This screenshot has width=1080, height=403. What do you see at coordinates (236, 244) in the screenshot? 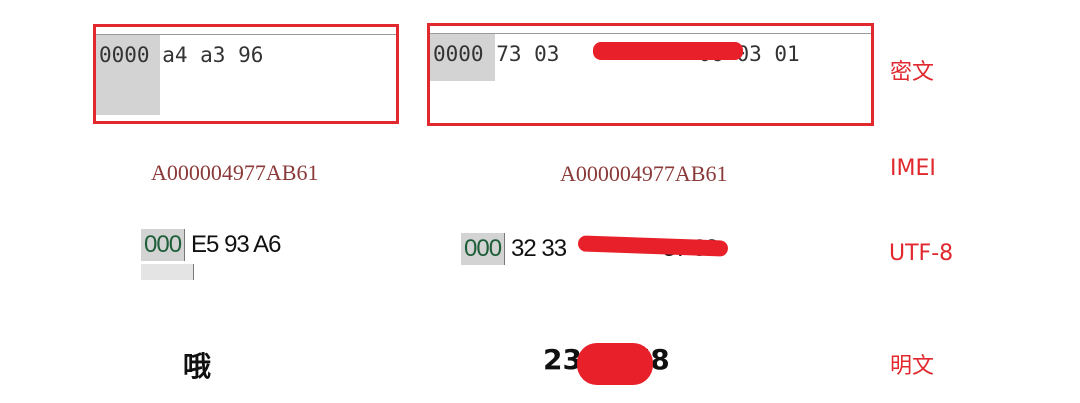
I see `hex-bytes: E5 93 A6` at bounding box center [236, 244].